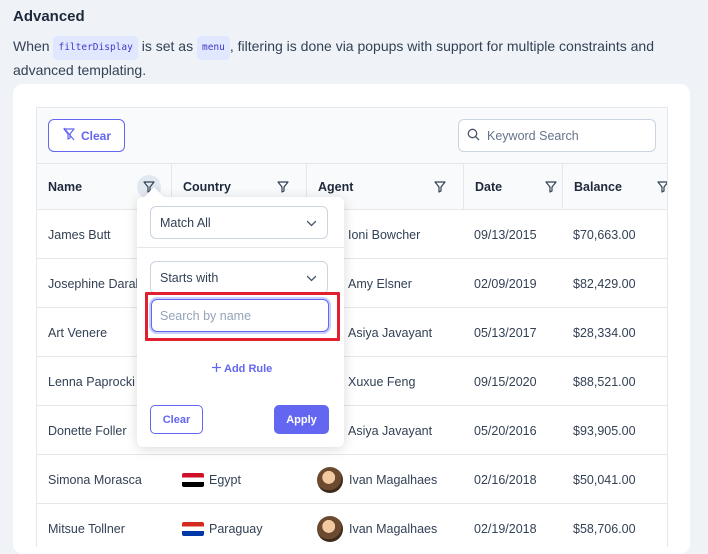 This screenshot has height=554, width=708. Describe the element at coordinates (505, 430) in the screenshot. I see `cell-date: 05/20/2016` at that location.